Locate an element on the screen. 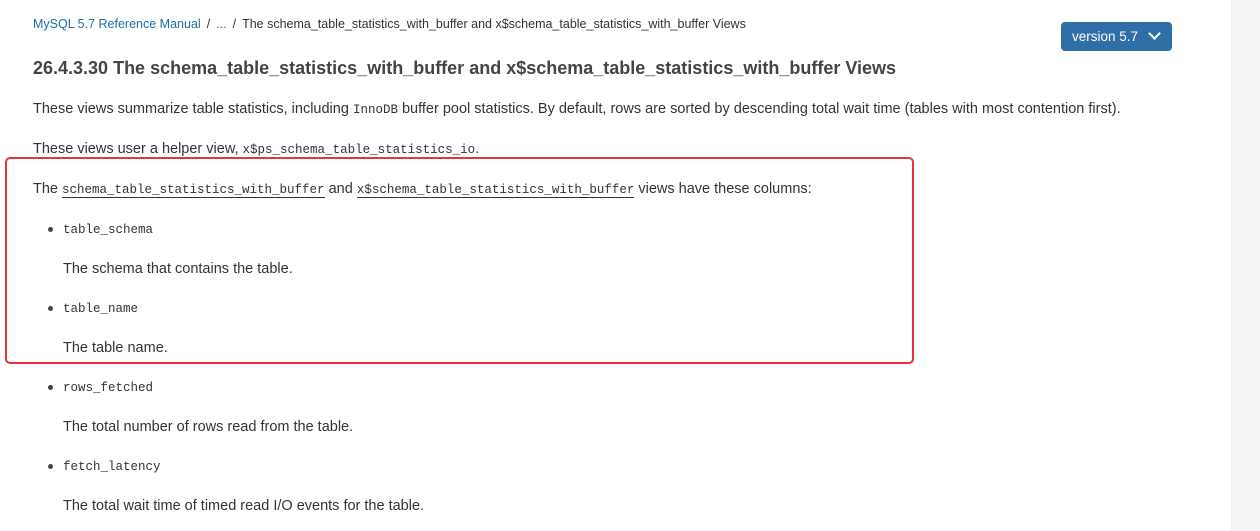 The image size is (1260, 531). scrollbar-track is located at coordinates (1245, 265).